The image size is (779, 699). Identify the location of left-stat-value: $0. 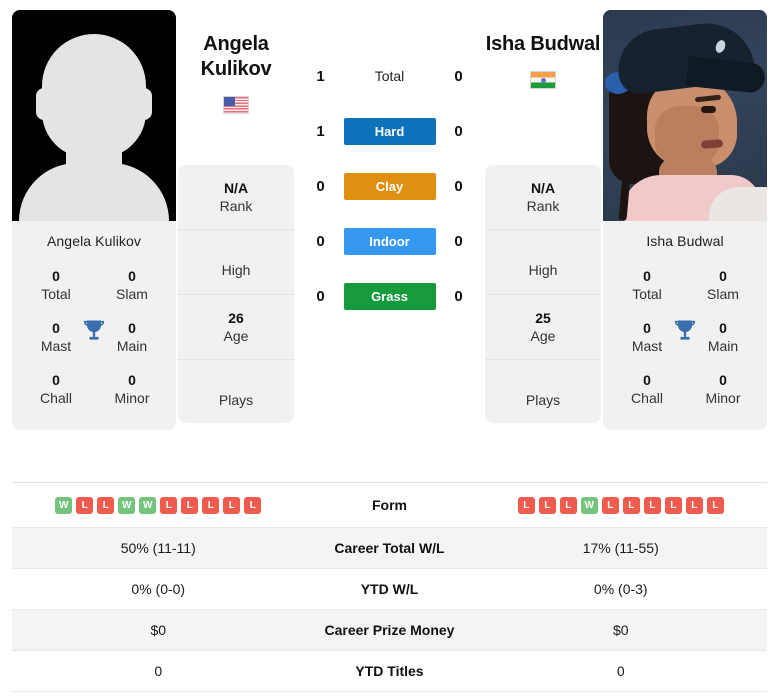
(158, 630).